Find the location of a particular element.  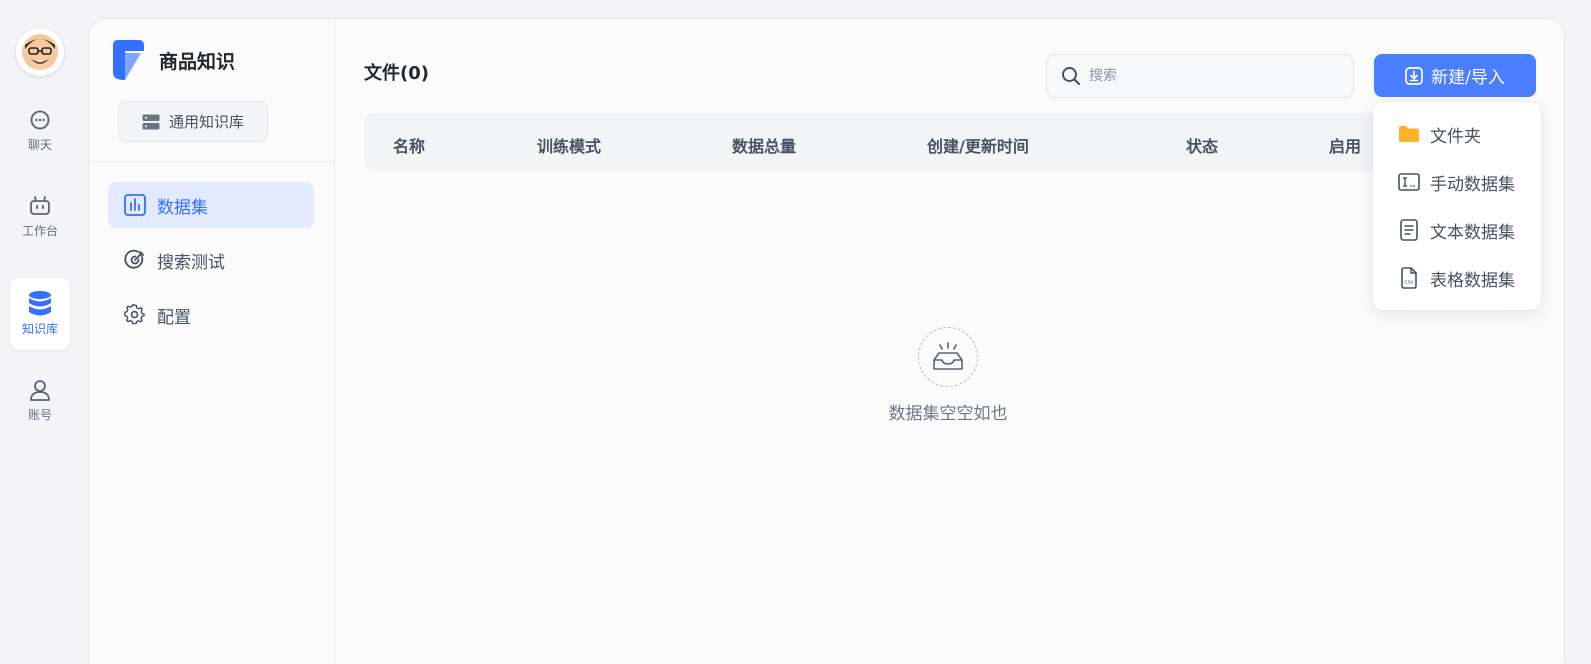

kb-header: 商品知识 is located at coordinates (173, 60).